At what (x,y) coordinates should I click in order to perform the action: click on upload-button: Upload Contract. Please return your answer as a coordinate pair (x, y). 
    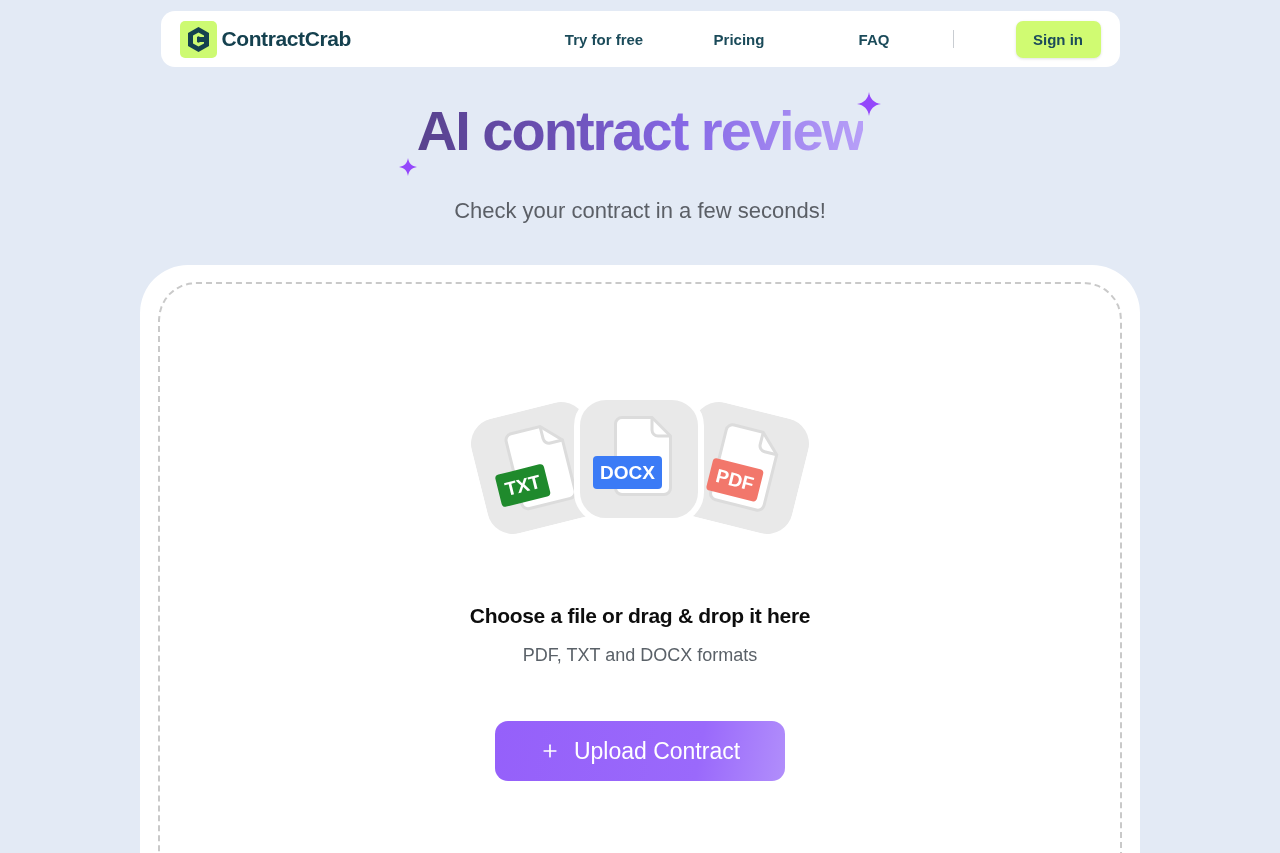
    Looking at the image, I should click on (640, 751).